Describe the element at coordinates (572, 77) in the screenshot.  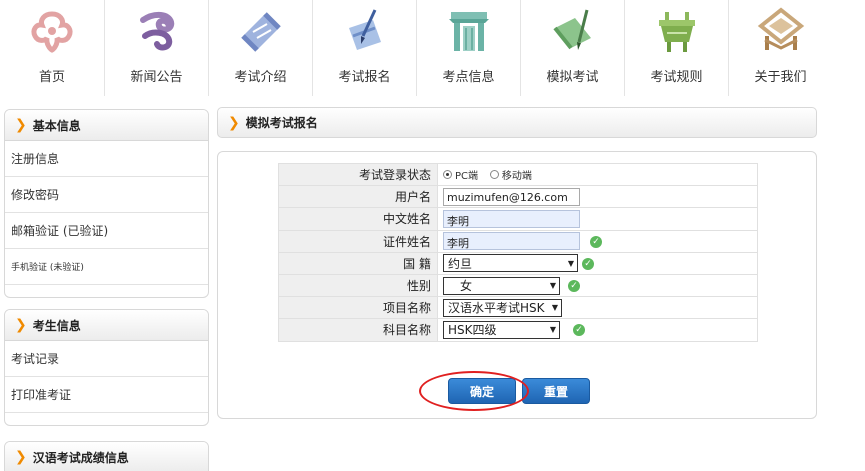
I see `nav-label: 模拟考试` at that location.